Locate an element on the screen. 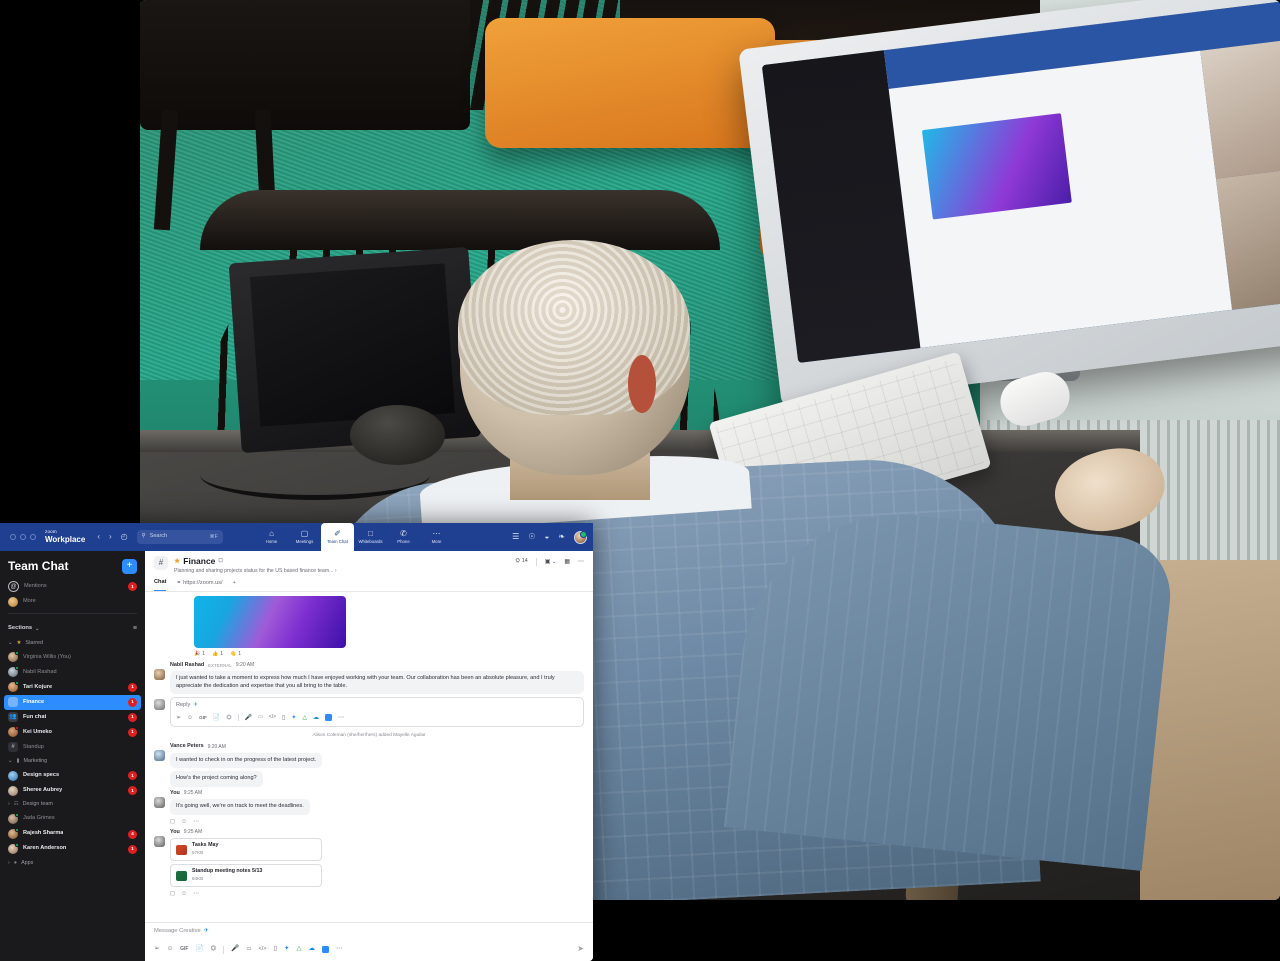 Image resolution: width=1280 pixels, height=961 pixels. search-input: ⚲ Search ⌘F is located at coordinates (179, 537).